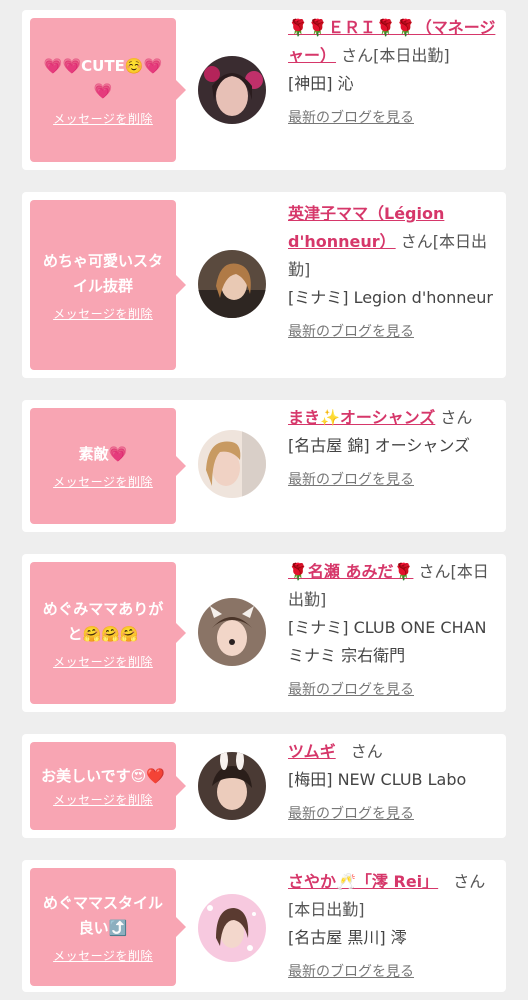 Image resolution: width=528 pixels, height=1000 pixels. What do you see at coordinates (102, 273) in the screenshot?
I see `message-text: めちゃ可愛いスタイル抜群` at bounding box center [102, 273].